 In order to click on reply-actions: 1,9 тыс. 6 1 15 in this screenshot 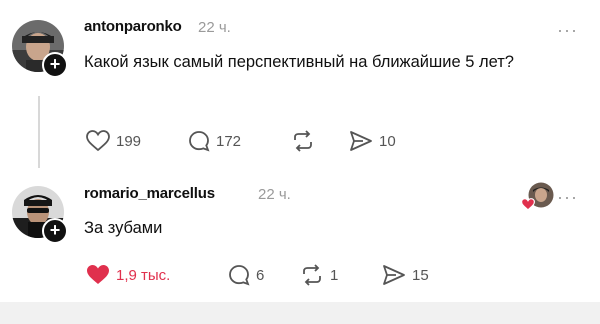, I will do `click(266, 275)`.